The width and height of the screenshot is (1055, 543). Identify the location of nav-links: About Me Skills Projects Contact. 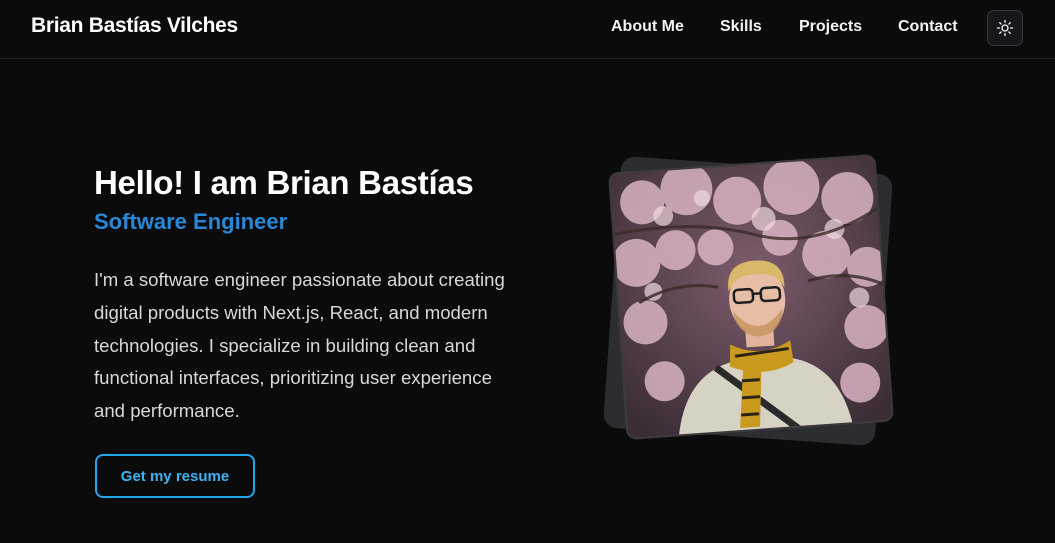
(527, 28).